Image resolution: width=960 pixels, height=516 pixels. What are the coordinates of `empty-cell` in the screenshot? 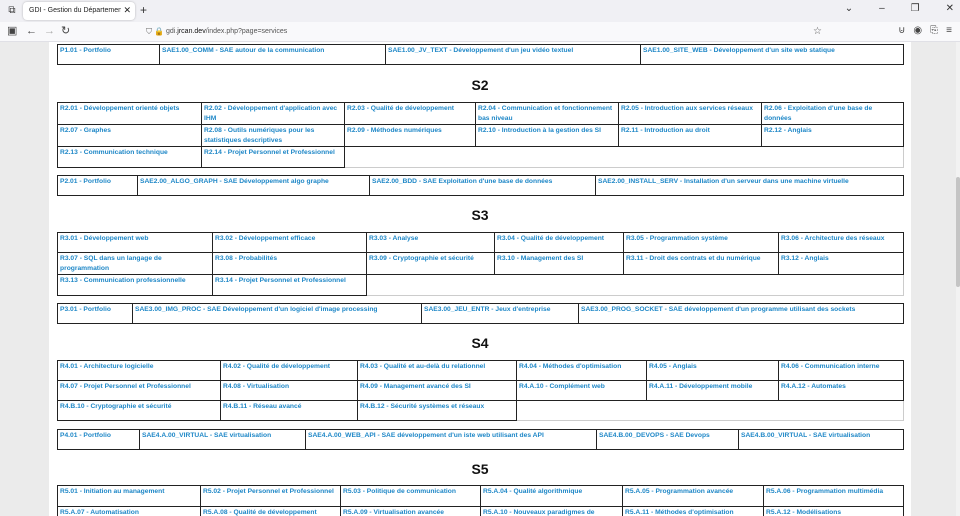 It's located at (624, 157).